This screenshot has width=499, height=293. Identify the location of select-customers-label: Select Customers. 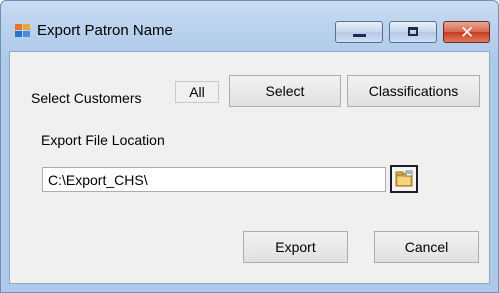
(86, 98).